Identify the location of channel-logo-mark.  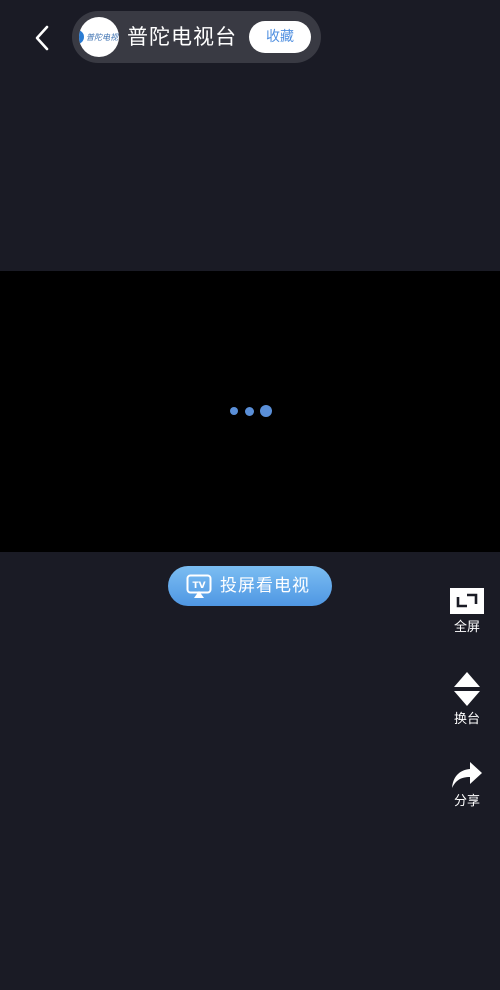
(81, 37).